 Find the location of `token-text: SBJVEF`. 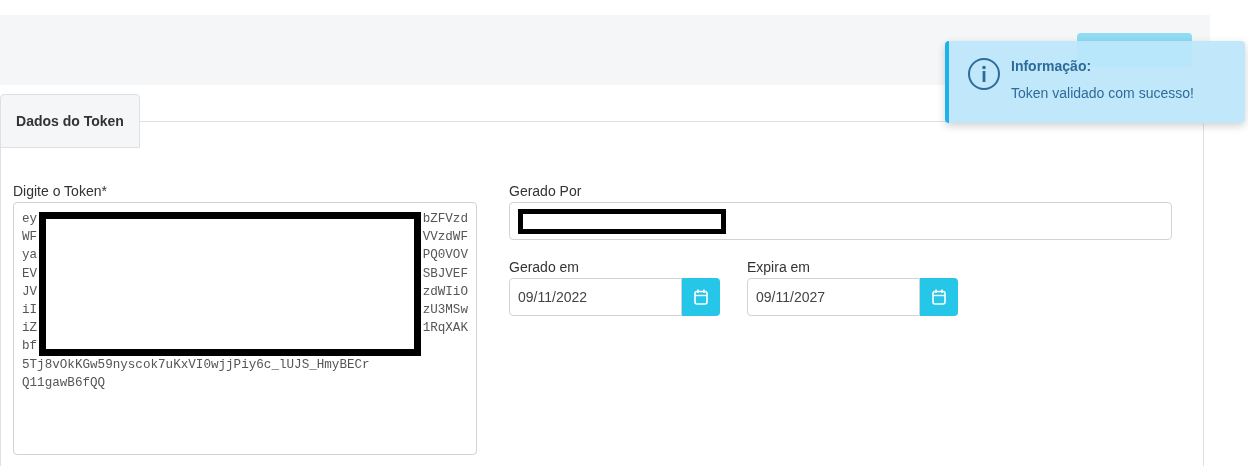

token-text: SBJVEF is located at coordinates (445, 274).